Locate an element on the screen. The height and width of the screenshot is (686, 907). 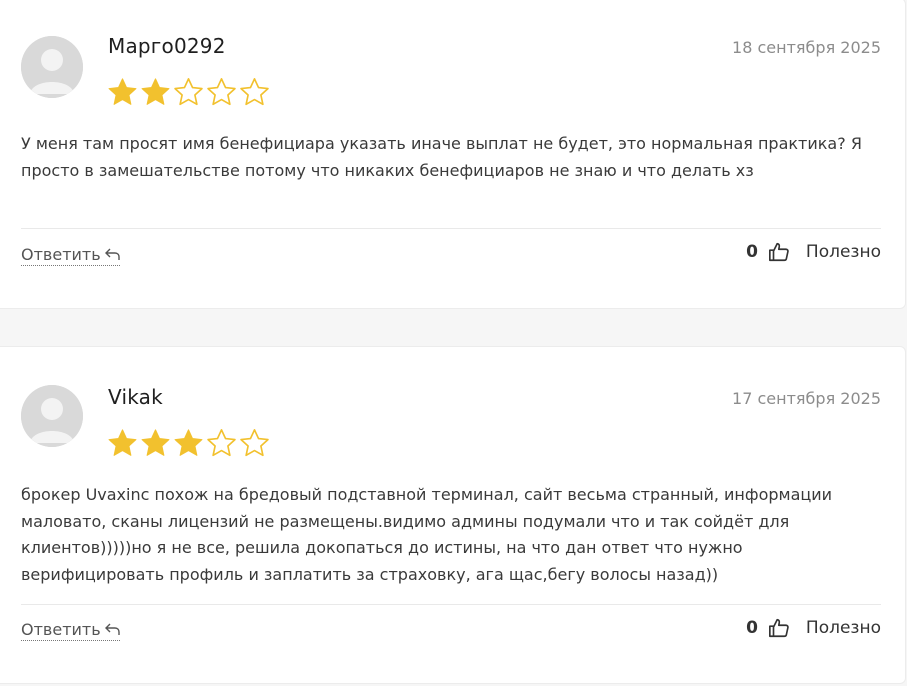
review-author: Марго0292 is located at coordinates (167, 46).